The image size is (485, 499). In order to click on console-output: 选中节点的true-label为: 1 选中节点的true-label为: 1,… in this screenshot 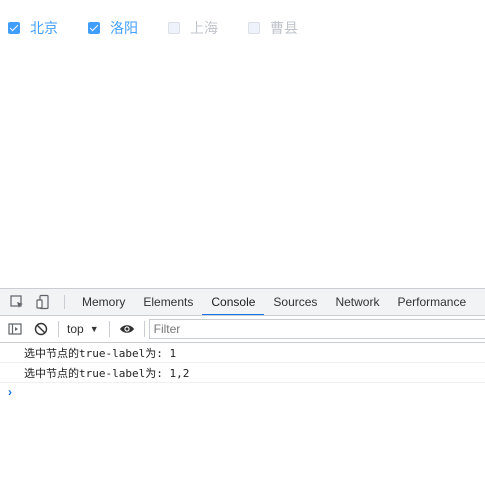, I will do `click(242, 372)`.